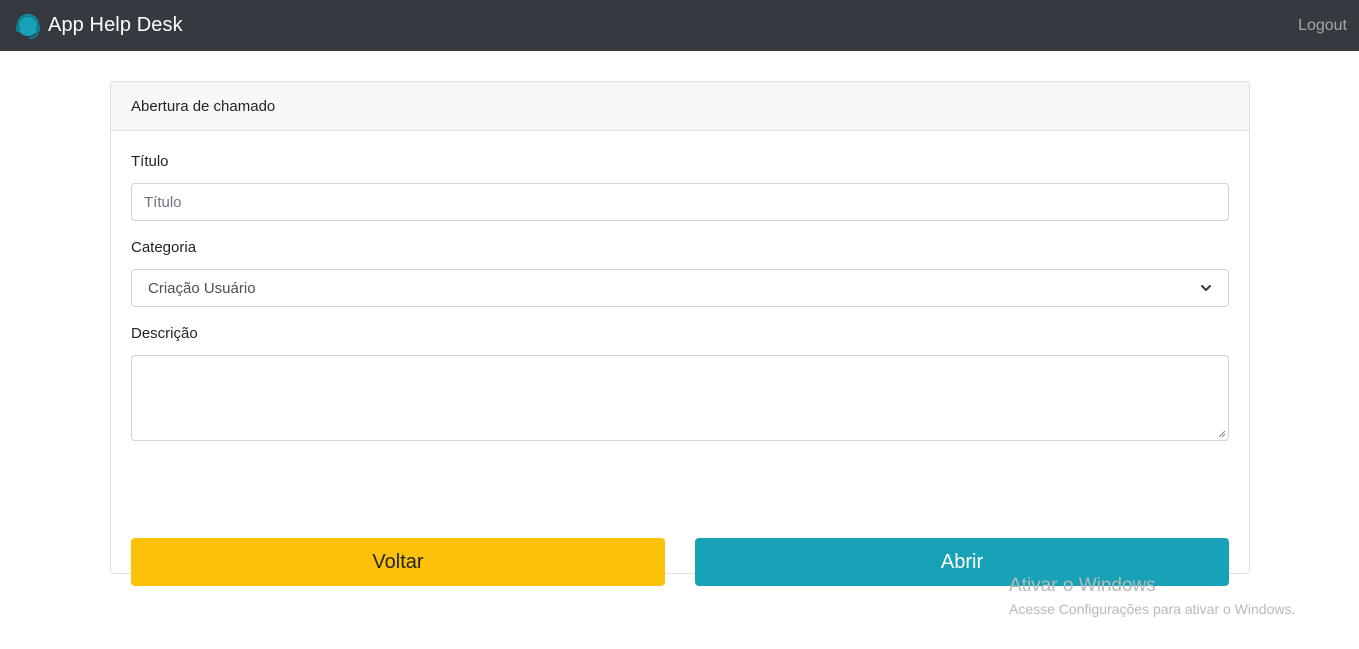  Describe the element at coordinates (164, 247) in the screenshot. I see `categoria-label: Categoria` at that location.